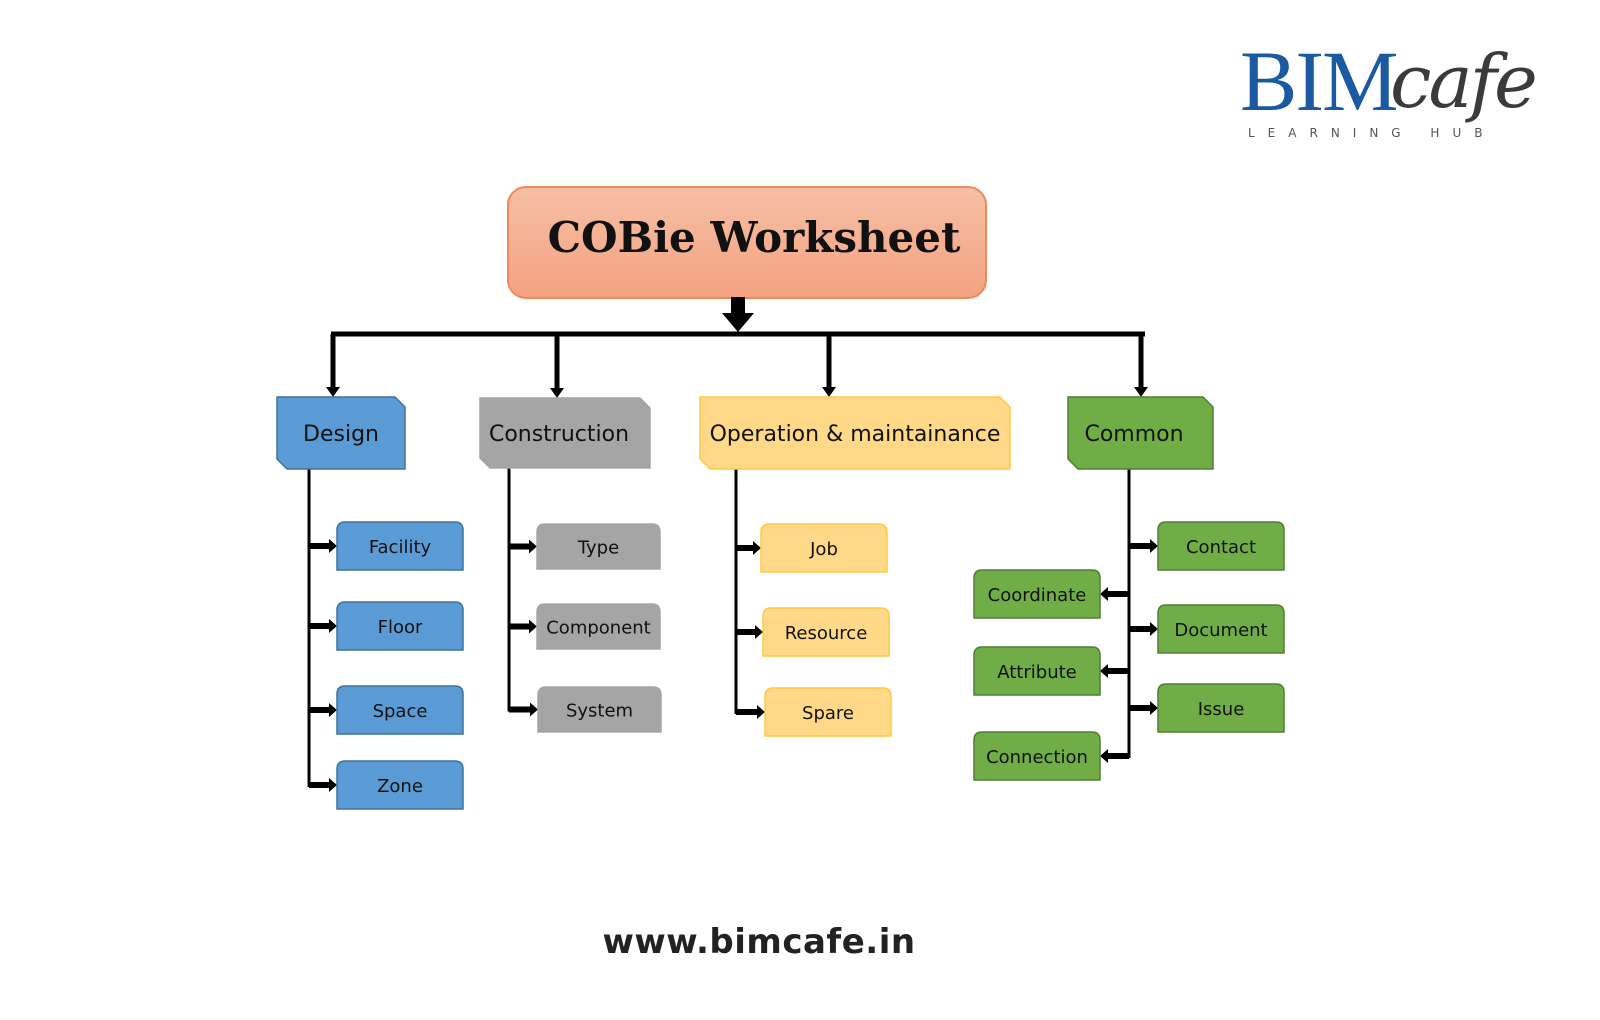 The image size is (1600, 1020). I want to click on worksheet-type: Type, so click(598, 546).